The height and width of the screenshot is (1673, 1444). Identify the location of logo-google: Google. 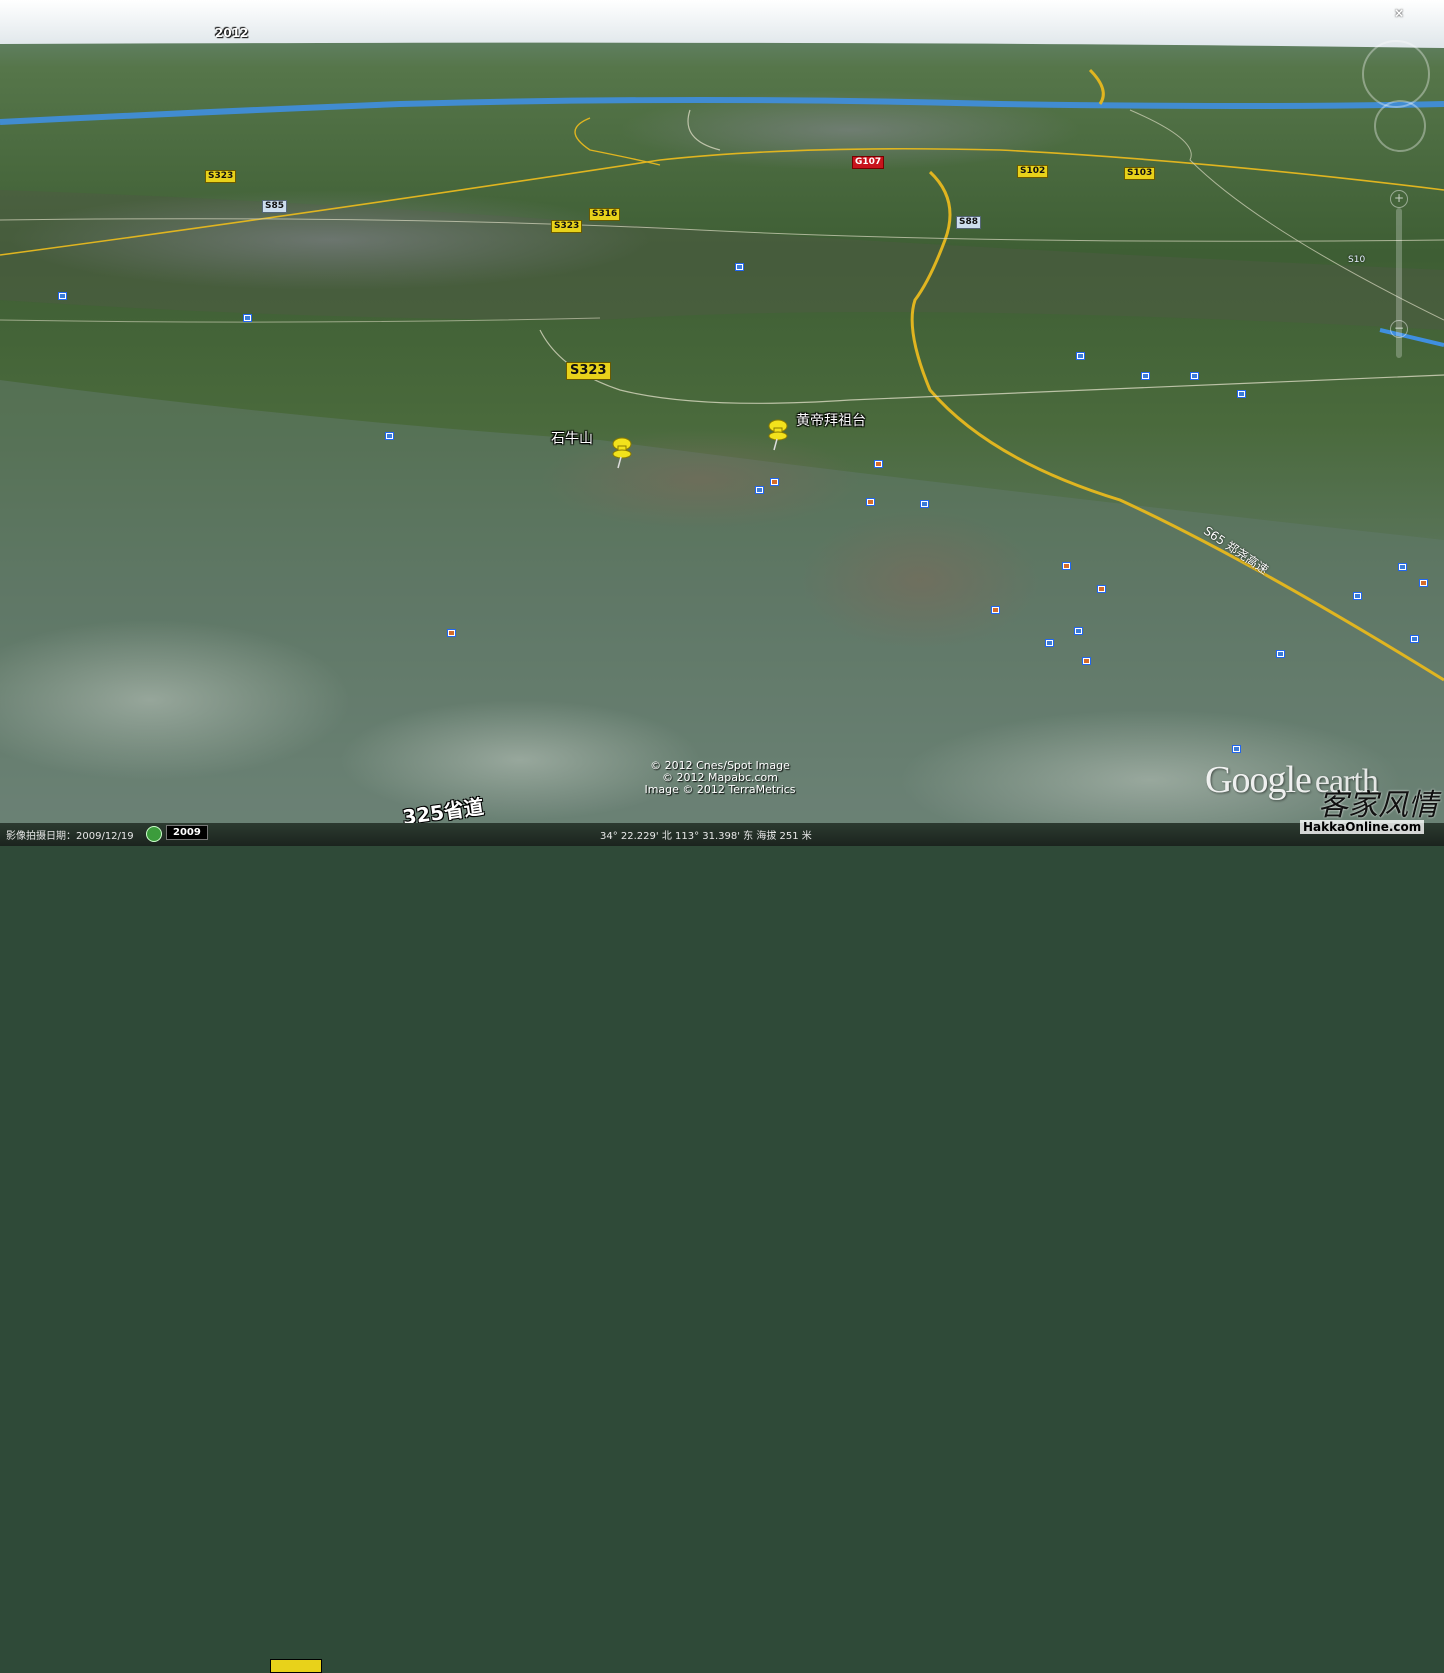
(1258, 780).